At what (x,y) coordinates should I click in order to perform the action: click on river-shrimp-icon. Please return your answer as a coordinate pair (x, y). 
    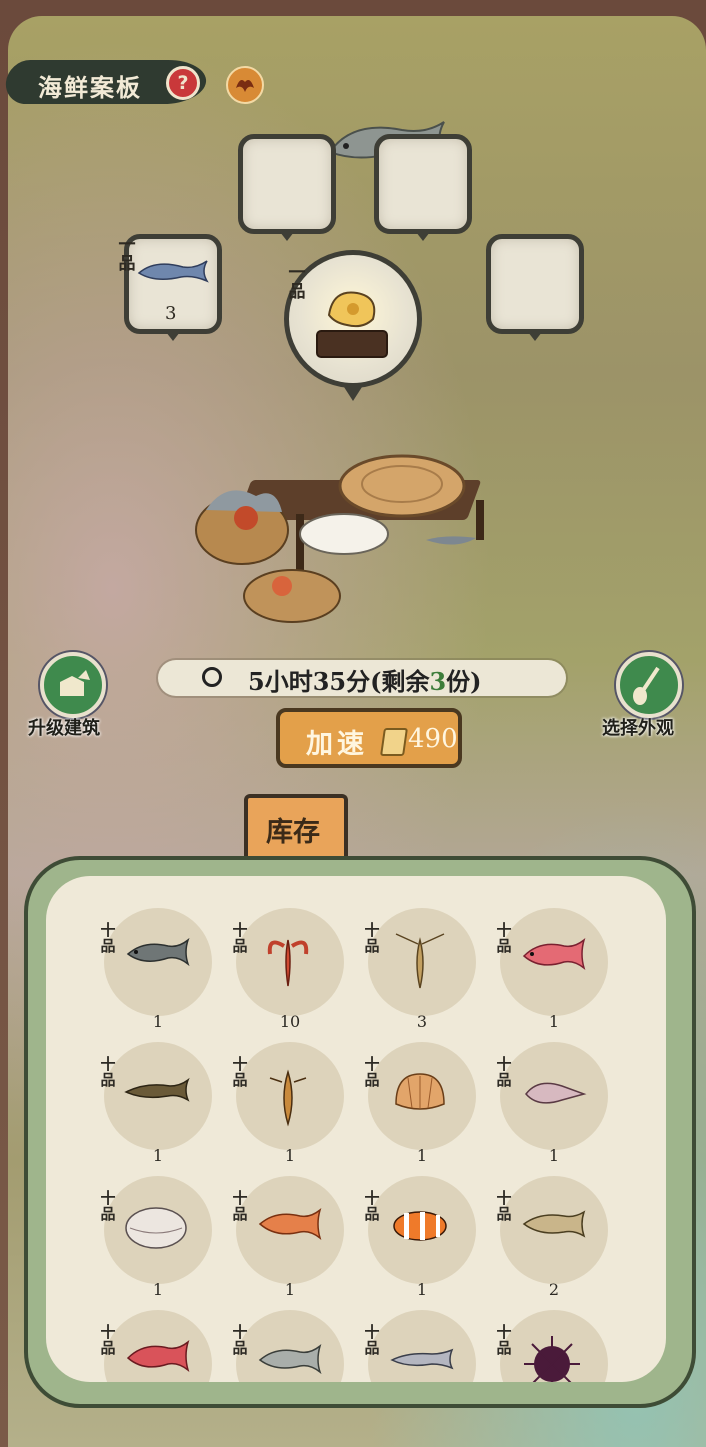
    Looking at the image, I should click on (420, 961).